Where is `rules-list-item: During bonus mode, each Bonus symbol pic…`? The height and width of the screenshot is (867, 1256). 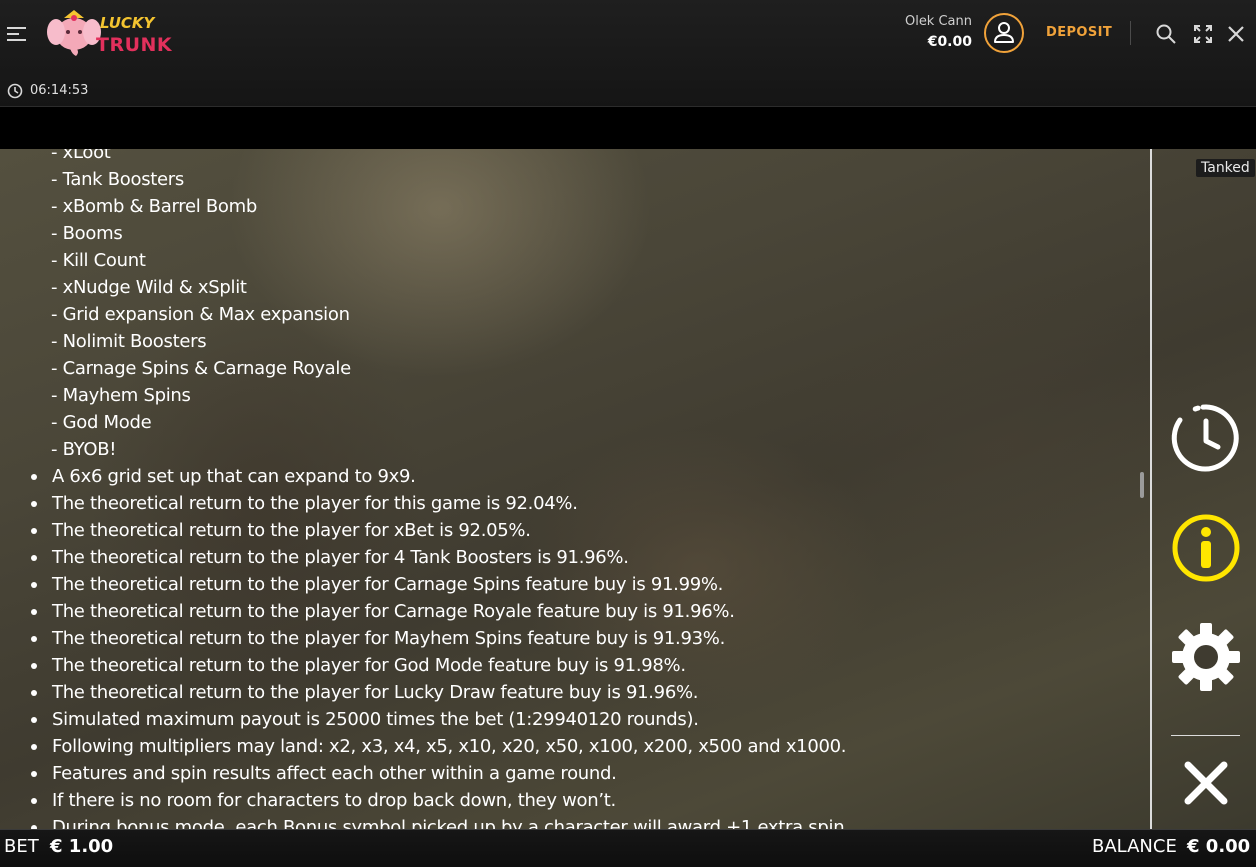 rules-list-item: During bonus mode, each Bonus symbol pic… is located at coordinates (570, 821).